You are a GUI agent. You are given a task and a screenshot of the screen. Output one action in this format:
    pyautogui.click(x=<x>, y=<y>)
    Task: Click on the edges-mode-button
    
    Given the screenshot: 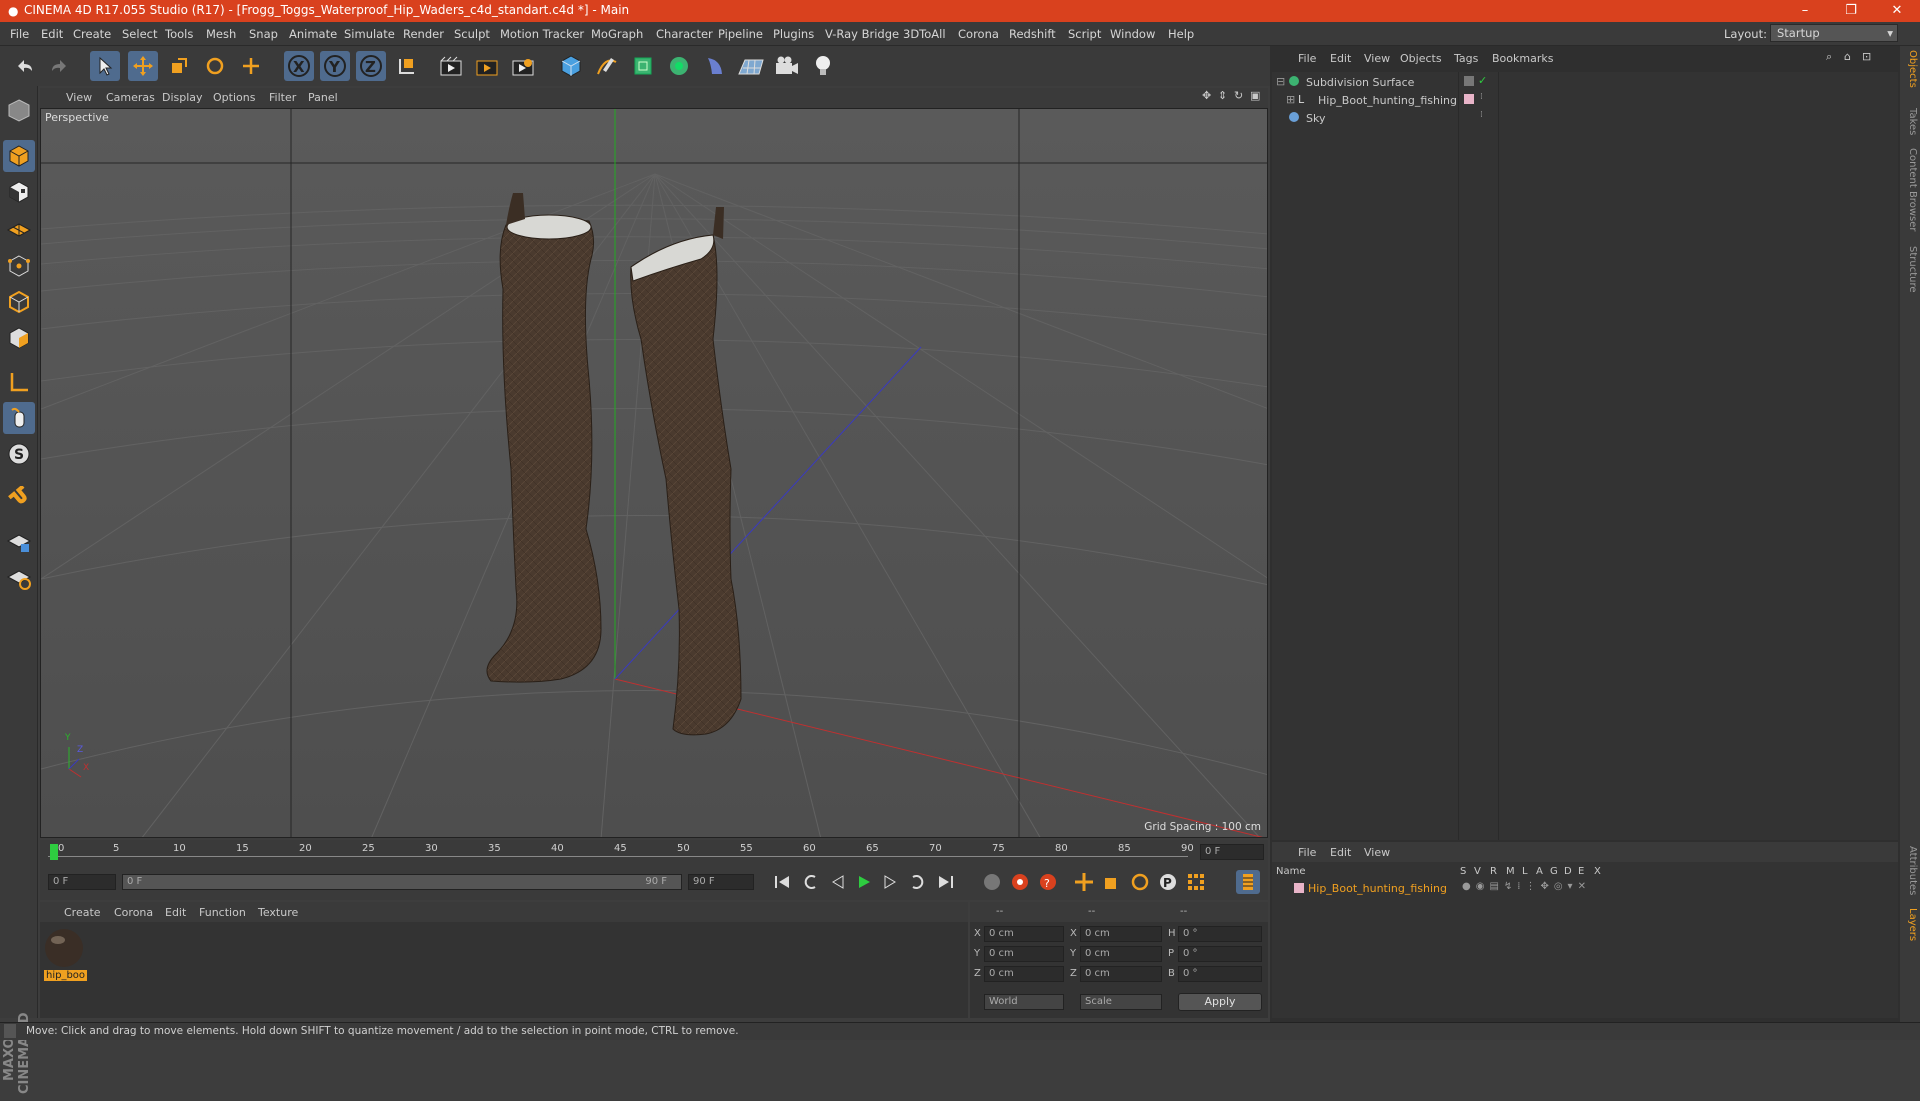 What is the action you would take?
    pyautogui.click(x=19, y=302)
    